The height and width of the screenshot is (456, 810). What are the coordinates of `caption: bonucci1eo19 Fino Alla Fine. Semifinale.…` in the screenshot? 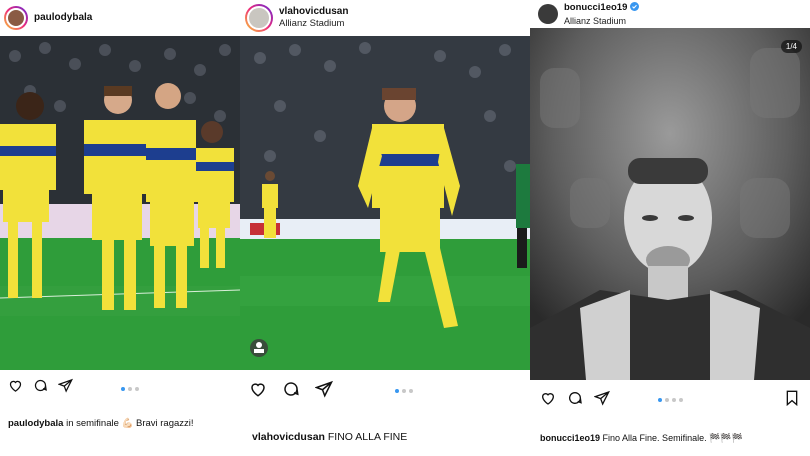 It's located at (675, 438).